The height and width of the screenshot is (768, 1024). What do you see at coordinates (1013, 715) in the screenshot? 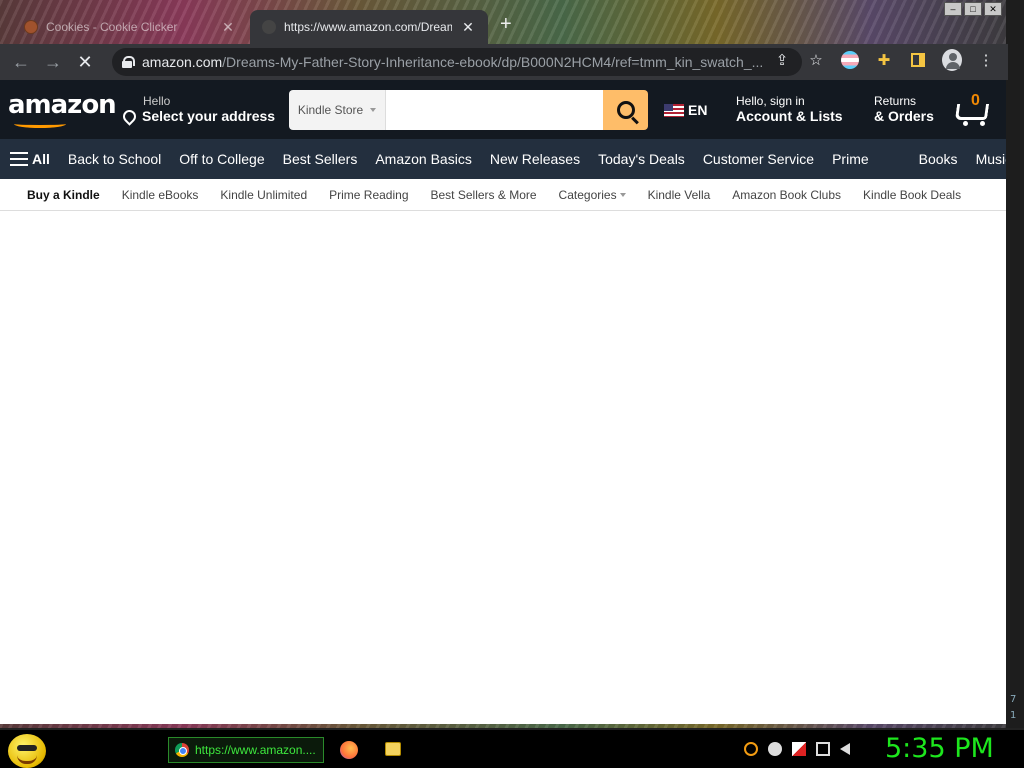
I see `desktop-edge-digit: 1` at bounding box center [1013, 715].